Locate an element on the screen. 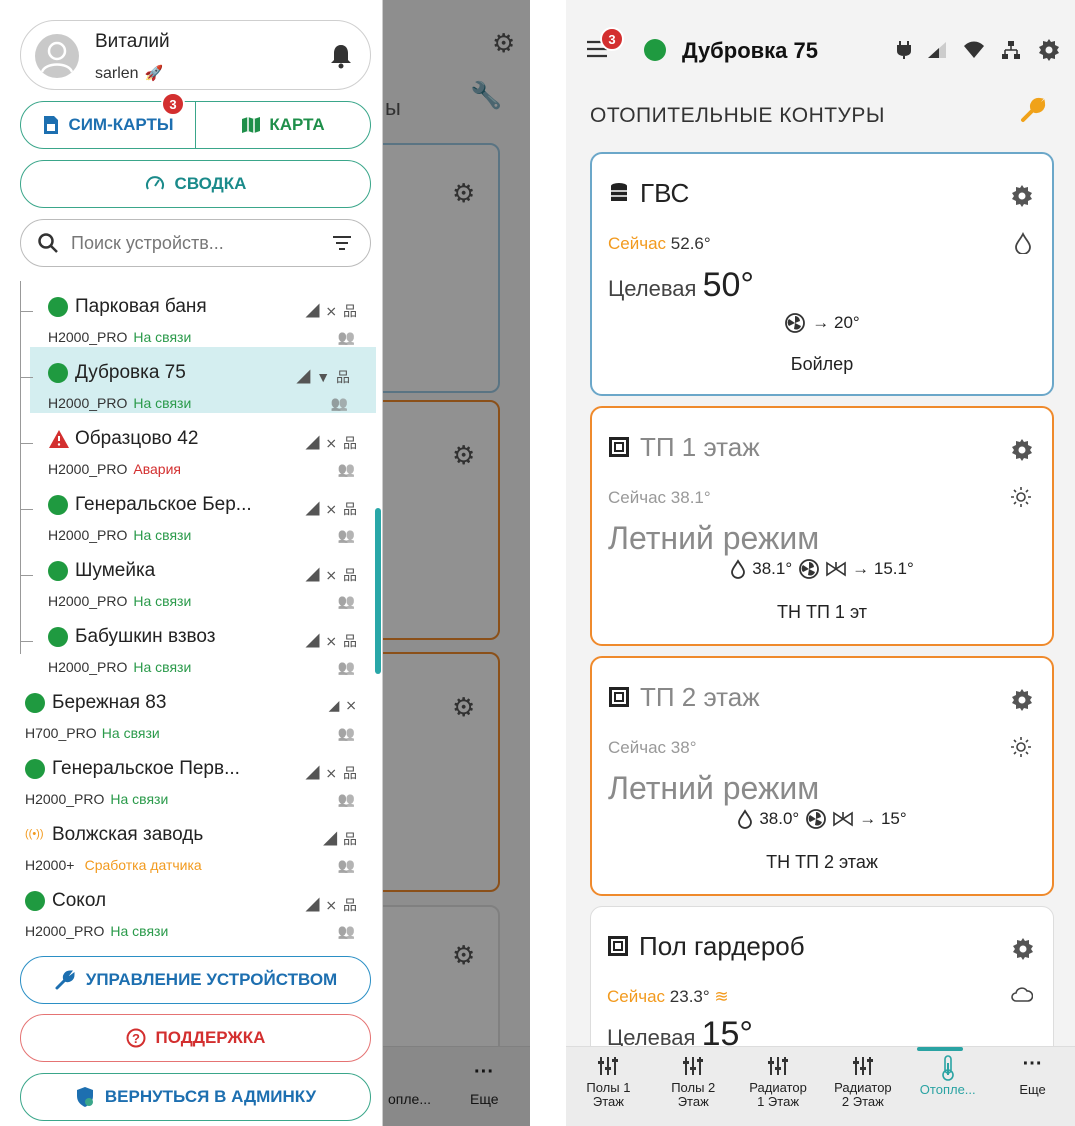  map-label: КАРТА is located at coordinates (297, 124).